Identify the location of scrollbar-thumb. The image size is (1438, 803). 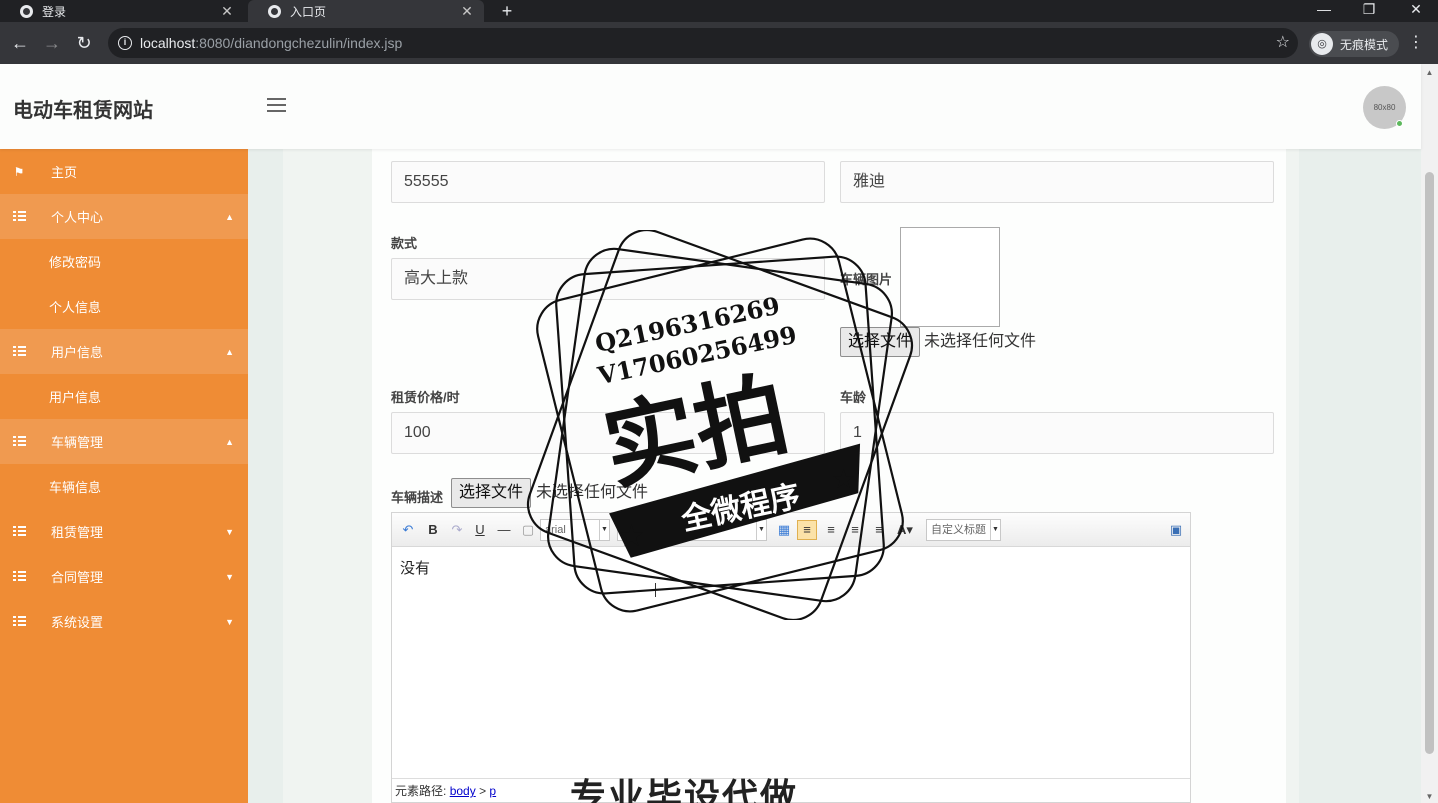
(1429, 463).